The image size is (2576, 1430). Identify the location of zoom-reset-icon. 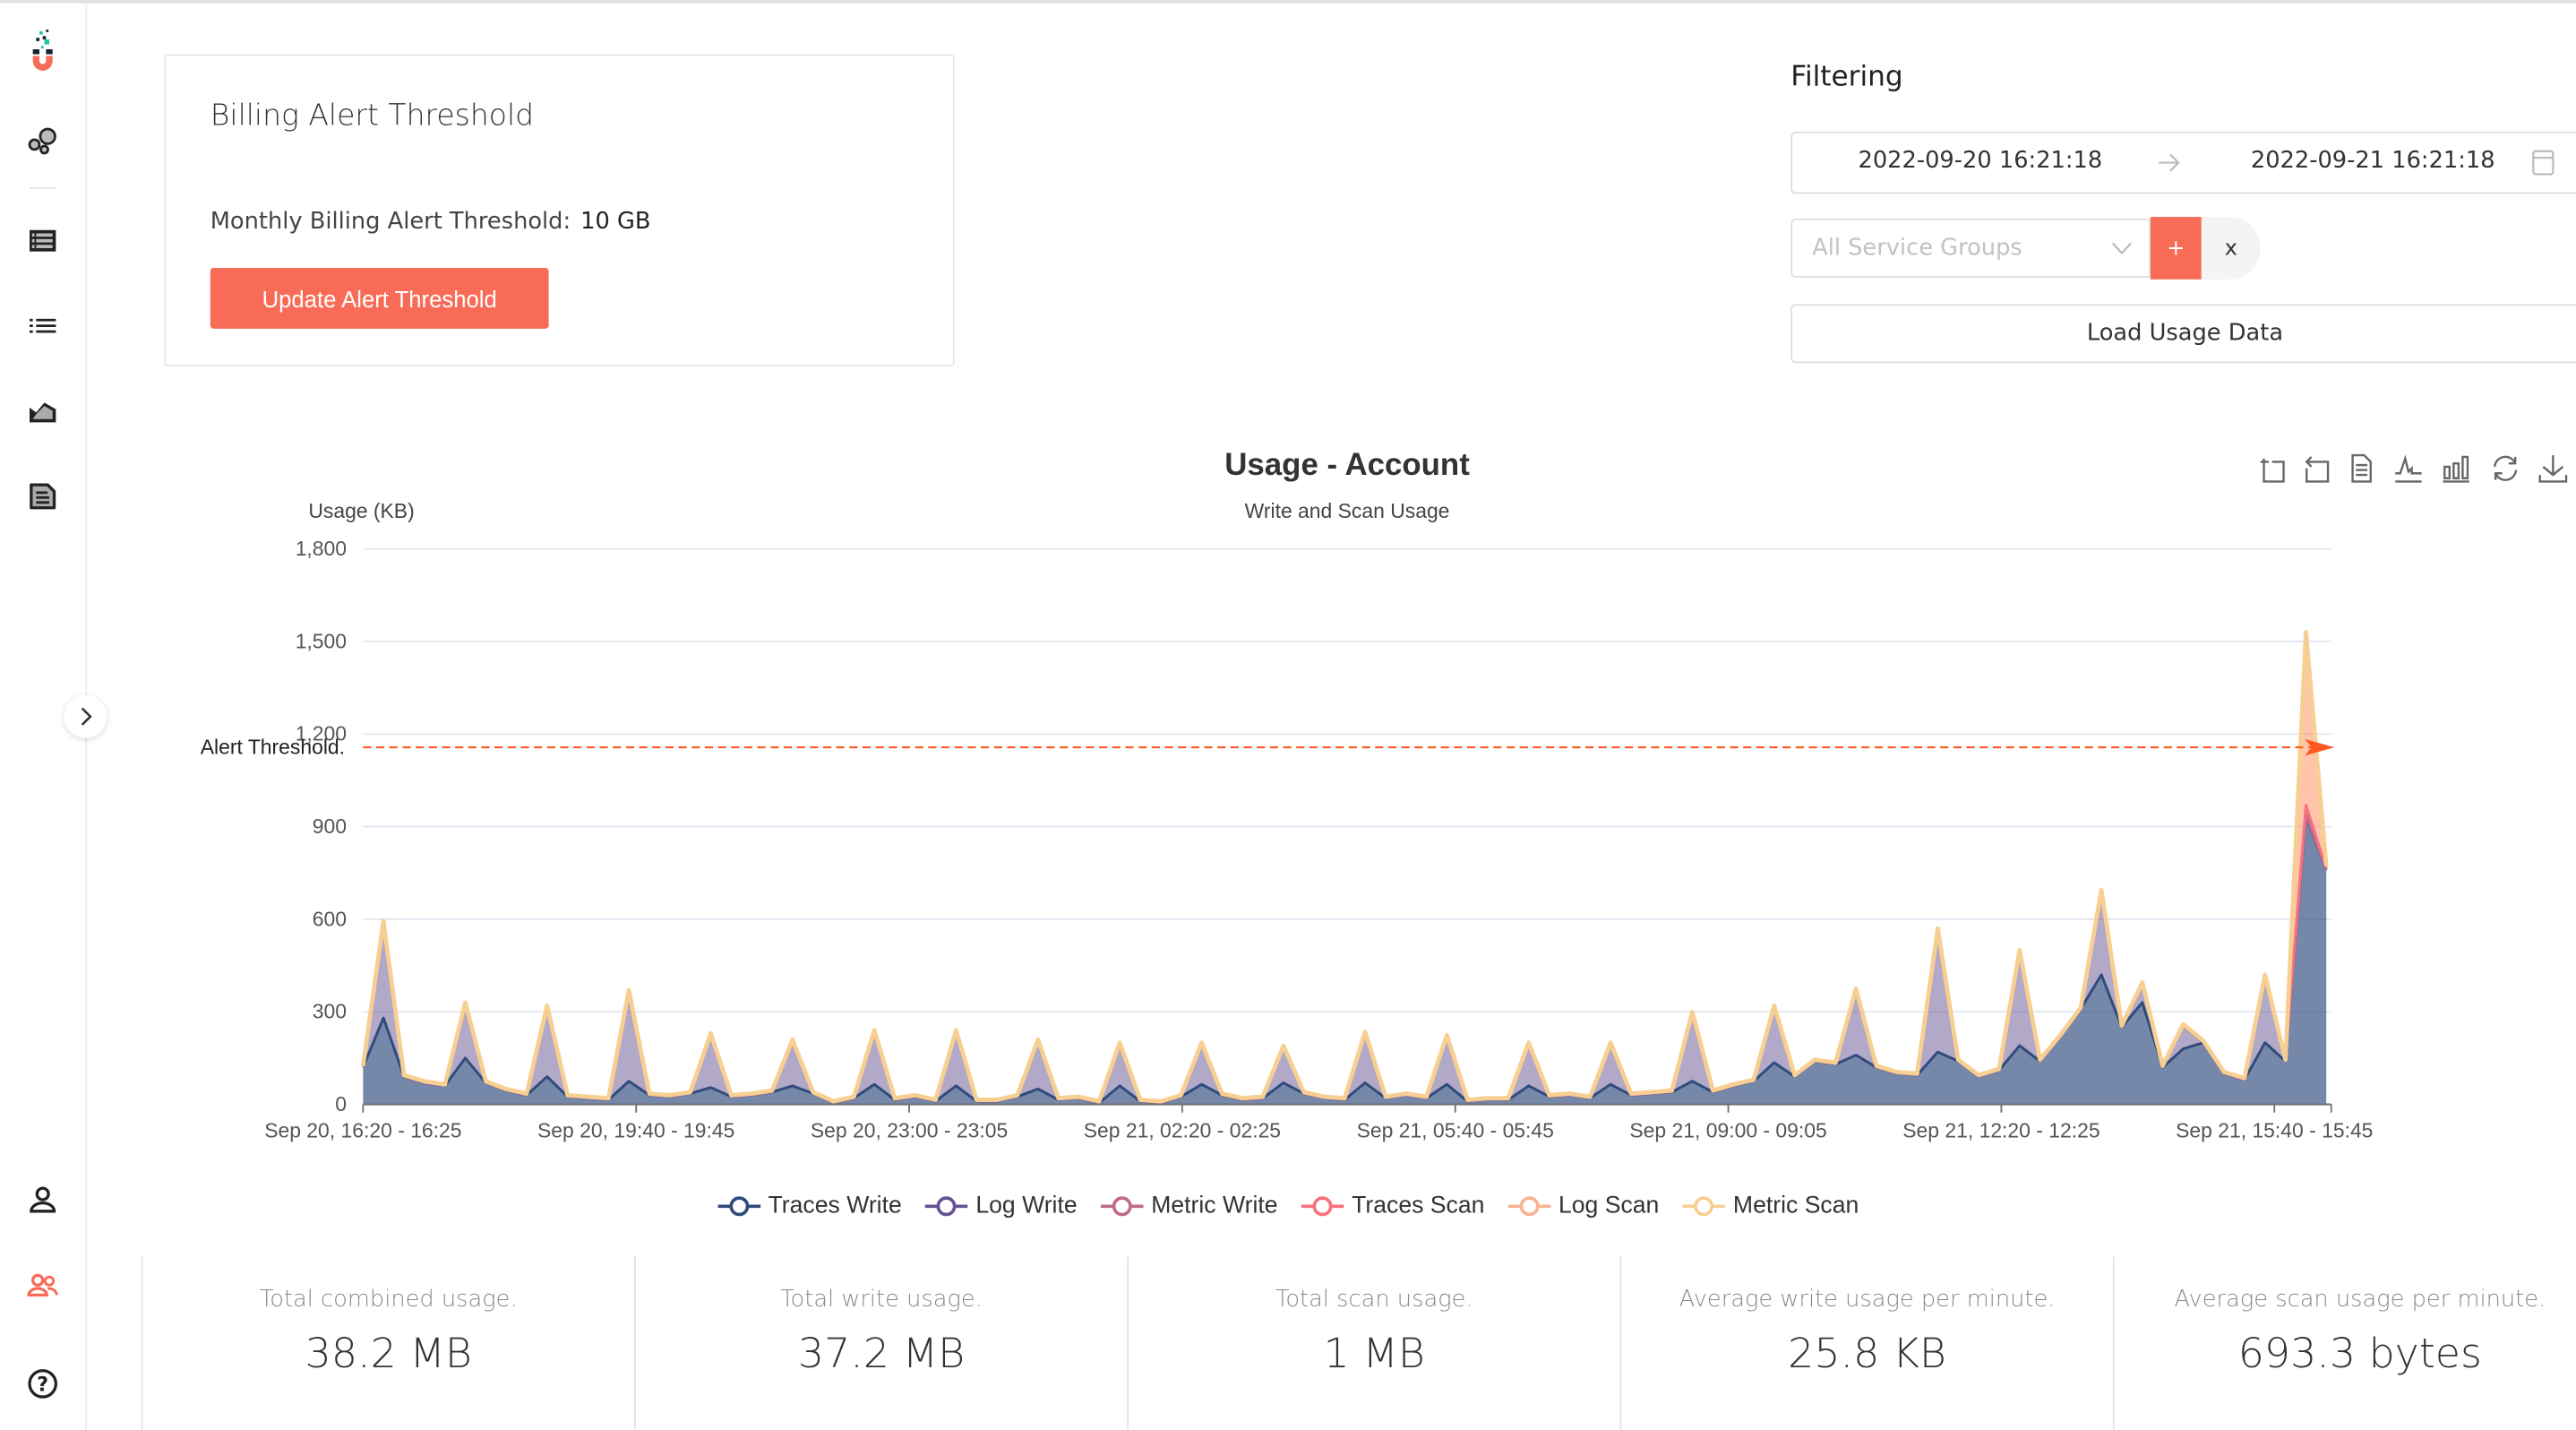
(2316, 468).